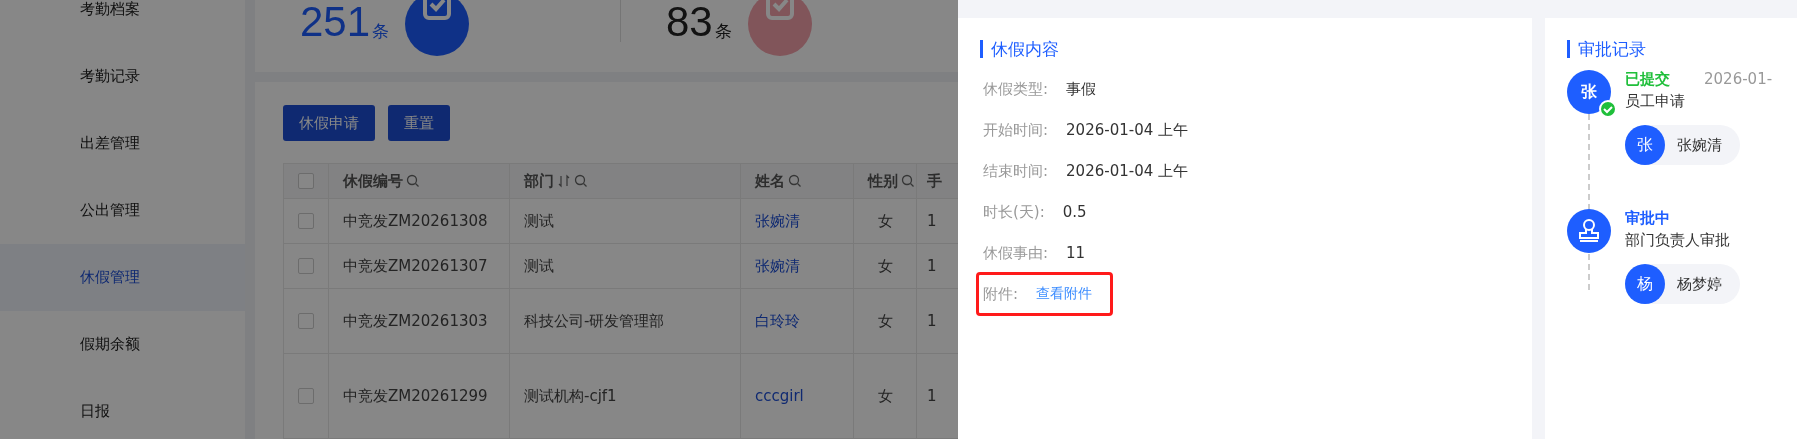 Image resolution: width=1797 pixels, height=439 pixels. What do you see at coordinates (1076, 253) in the screenshot?
I see `field-value: 11` at bounding box center [1076, 253].